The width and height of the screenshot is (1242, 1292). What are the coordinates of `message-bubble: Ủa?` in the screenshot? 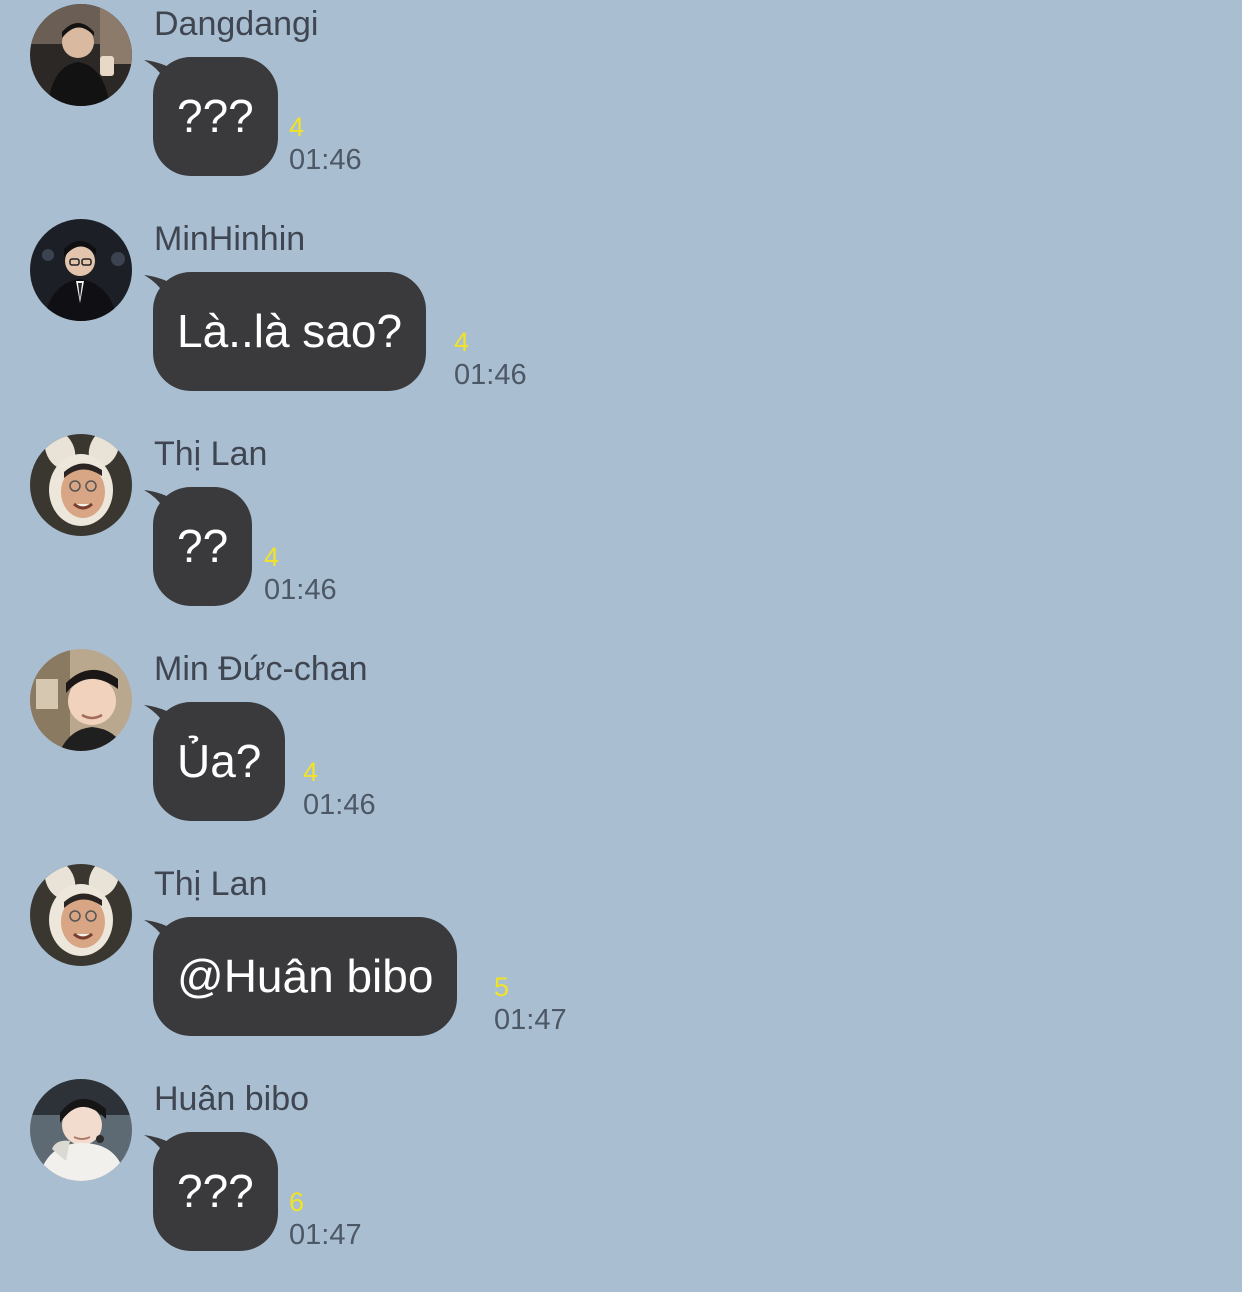 It's located at (219, 761).